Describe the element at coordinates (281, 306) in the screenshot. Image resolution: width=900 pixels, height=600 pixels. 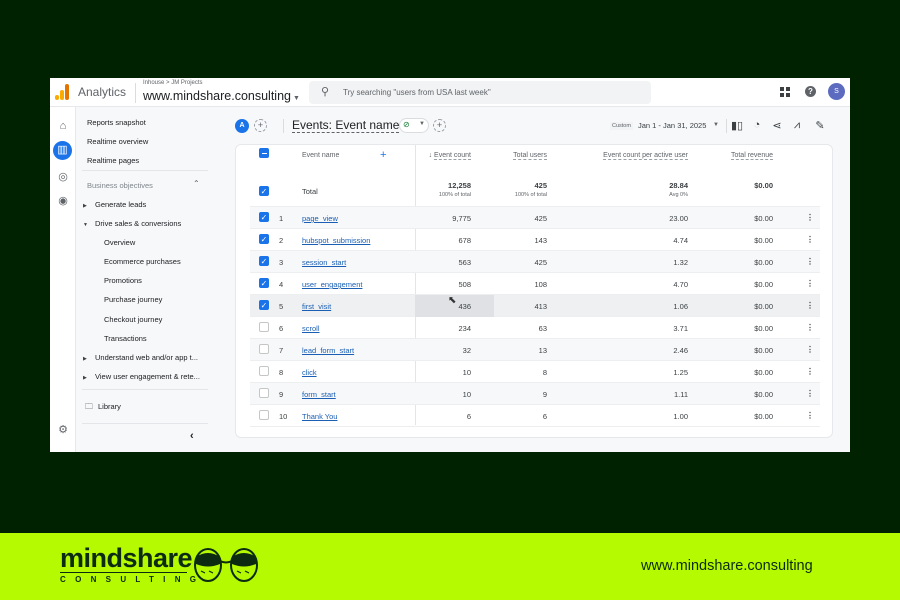
I see `row-rank: 5` at that location.